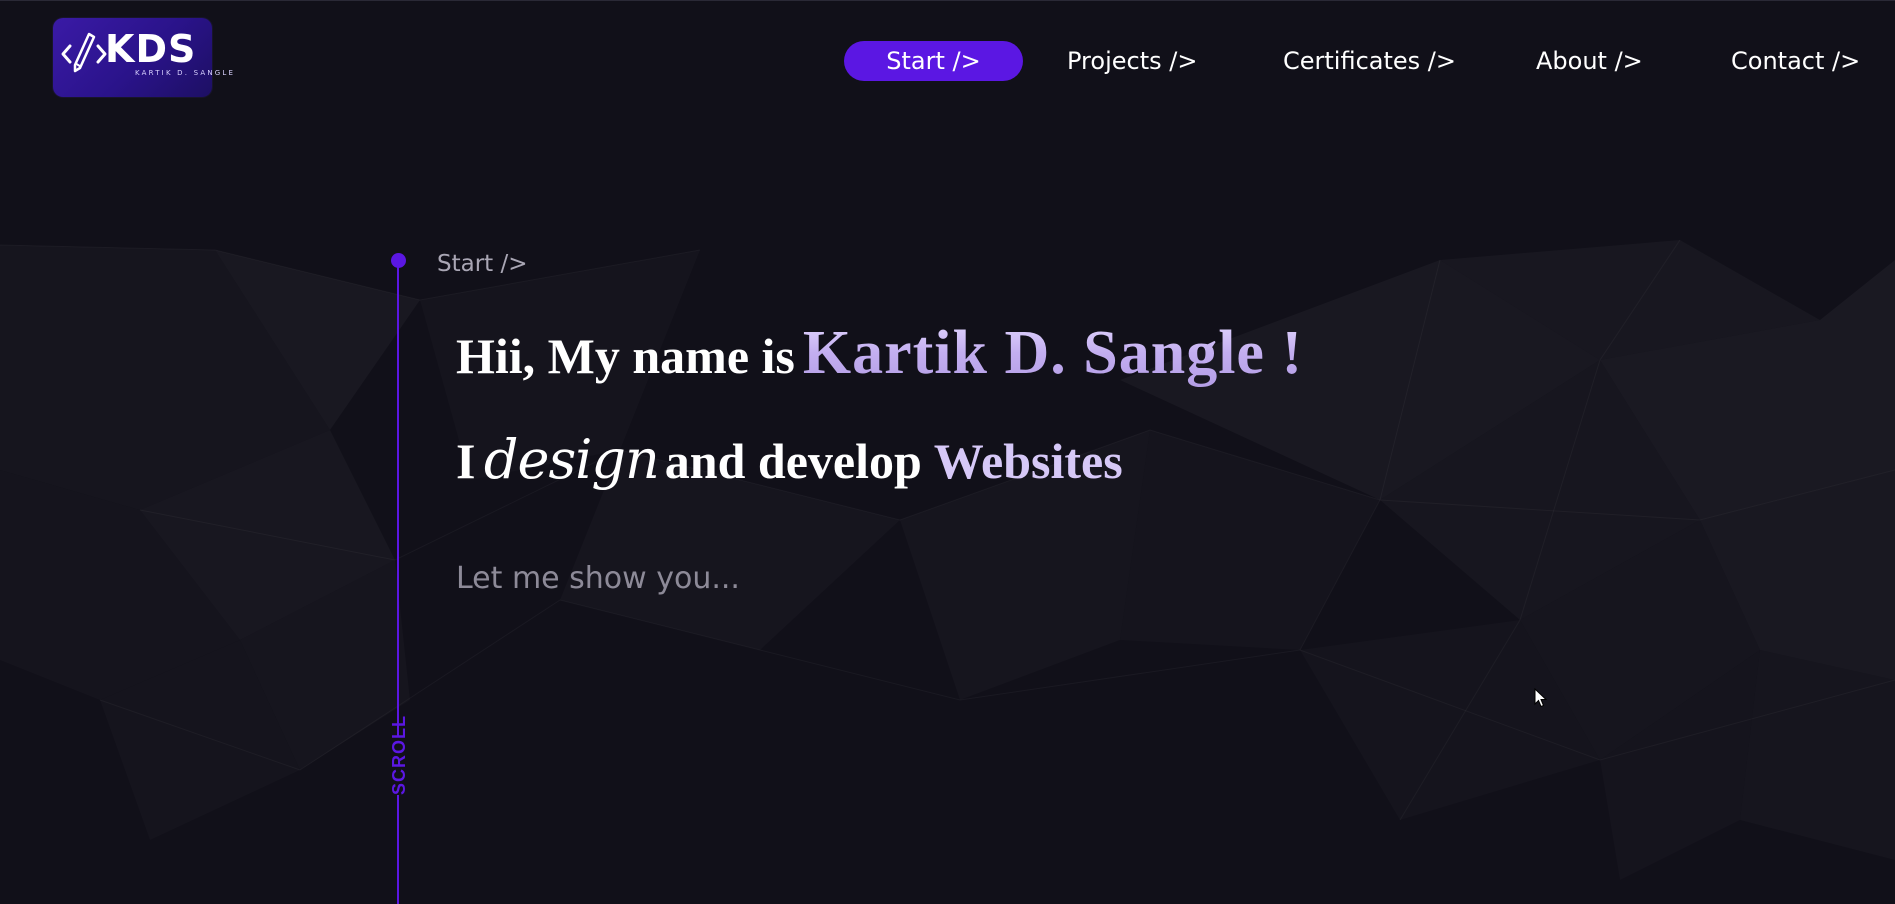 The width and height of the screenshot is (1895, 904). What do you see at coordinates (625, 356) in the screenshot?
I see `hero-intro: Hii, My name is` at bounding box center [625, 356].